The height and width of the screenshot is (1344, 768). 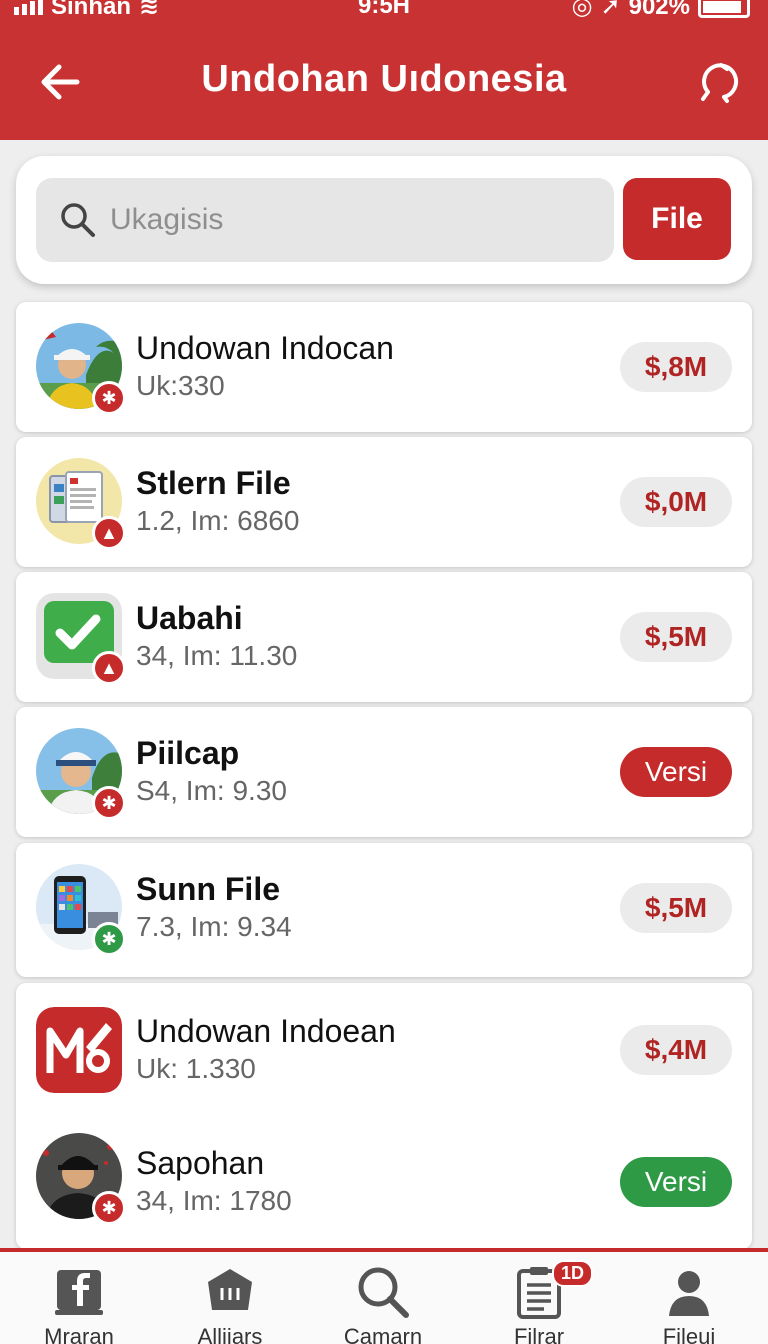 I want to click on location-icon: ◎, so click(x=582, y=10).